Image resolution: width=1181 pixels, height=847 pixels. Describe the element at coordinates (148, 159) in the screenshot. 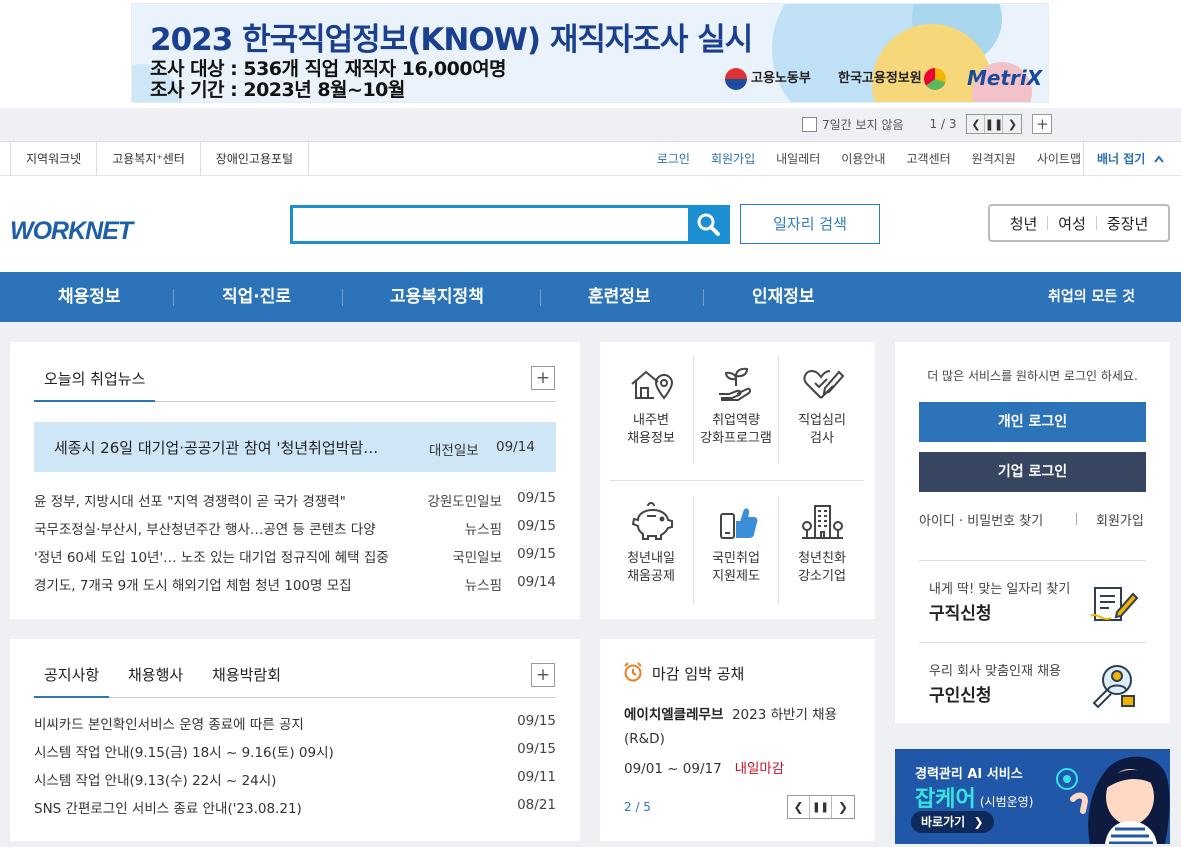

I see `link-welfare-center: 고용복지⁺센터` at that location.